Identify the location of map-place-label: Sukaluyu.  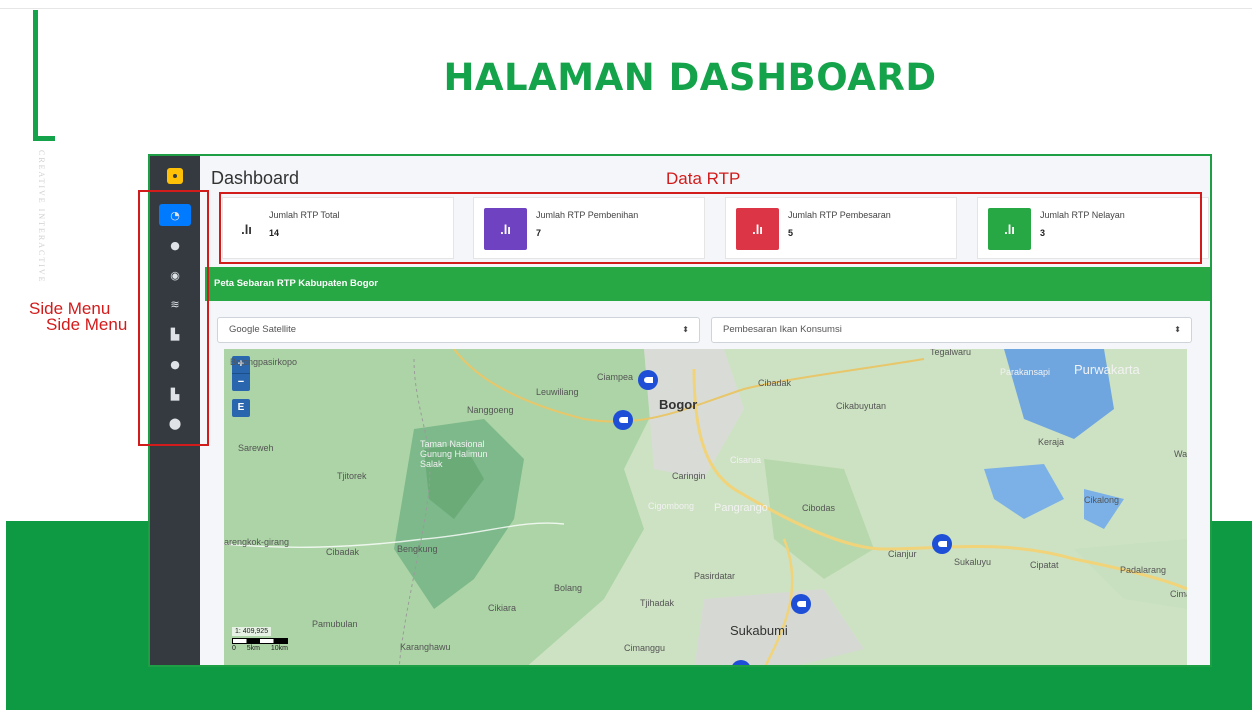
(973, 562).